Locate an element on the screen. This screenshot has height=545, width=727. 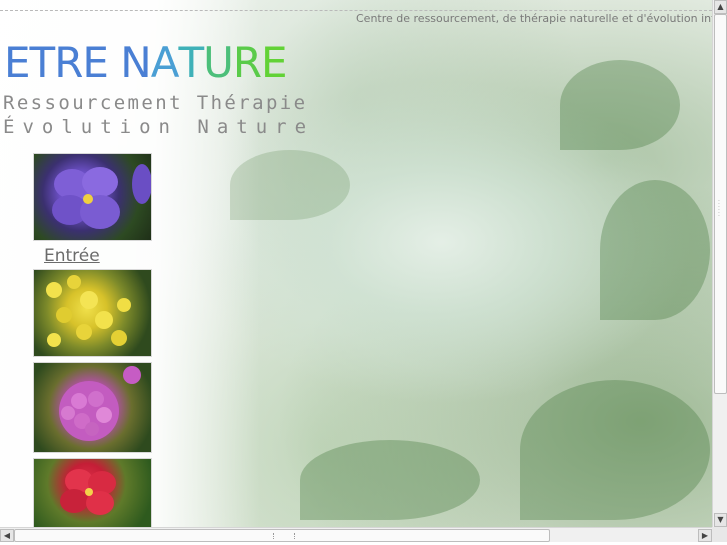
horizontal-scrollbar: ◀ ▶ is located at coordinates (356, 534).